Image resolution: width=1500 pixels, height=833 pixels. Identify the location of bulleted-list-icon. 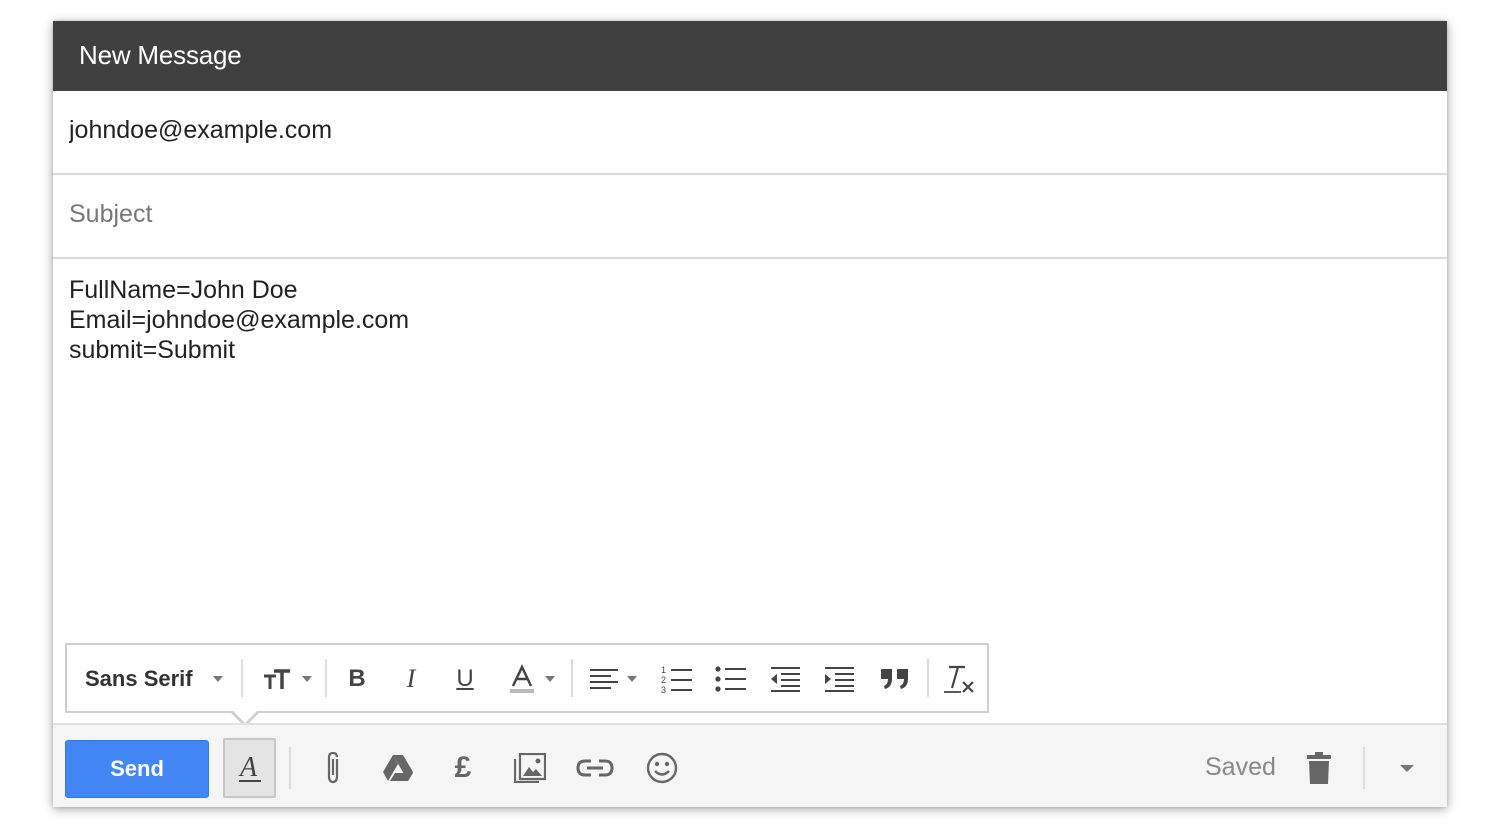
(731, 679).